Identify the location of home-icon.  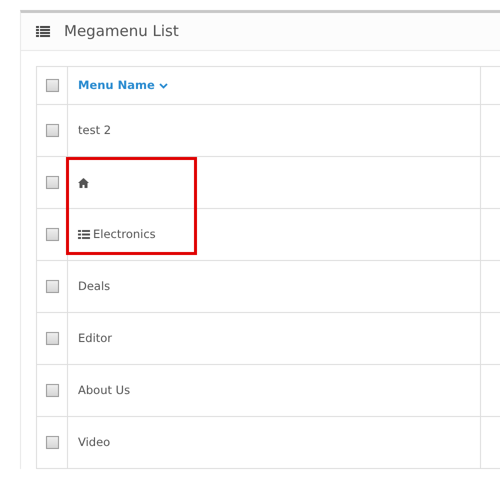
(83, 183).